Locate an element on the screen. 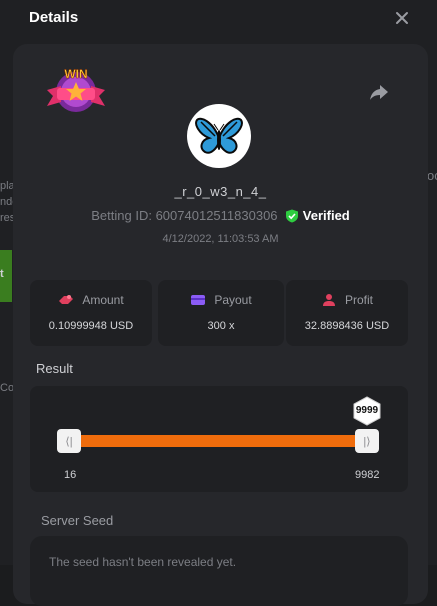 This screenshot has width=437, height=606. win-badge: WIN is located at coordinates (76, 90).